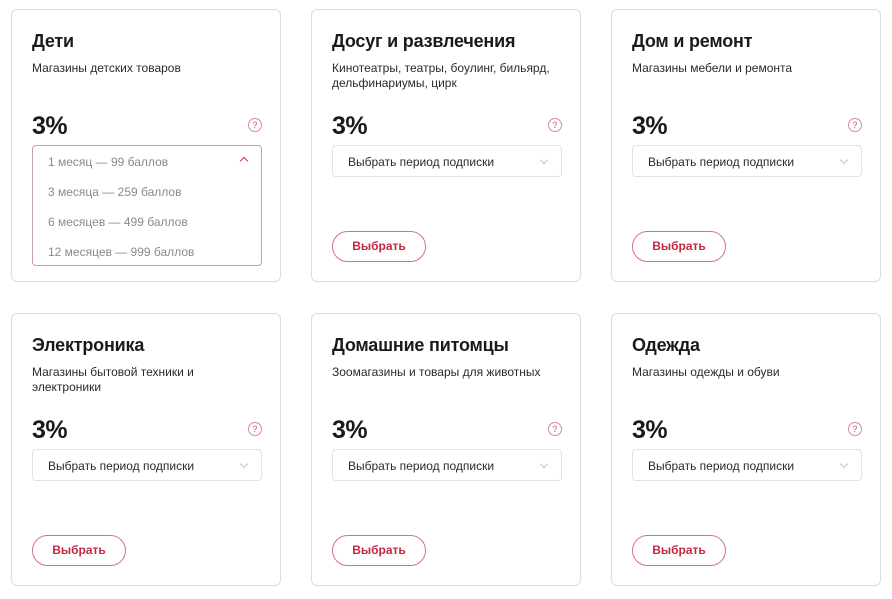  I want to click on card-title: Домашние питомцы, so click(420, 345).